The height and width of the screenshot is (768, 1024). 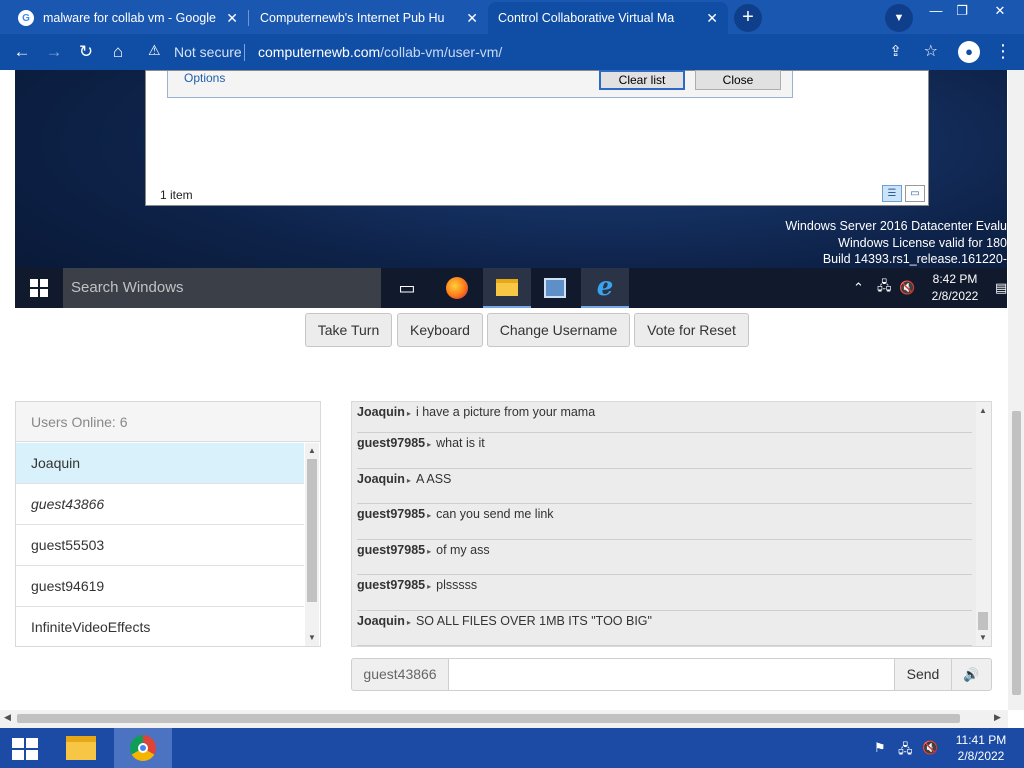 What do you see at coordinates (915, 193) in the screenshot?
I see `large-icons-view-icon: ▭` at bounding box center [915, 193].